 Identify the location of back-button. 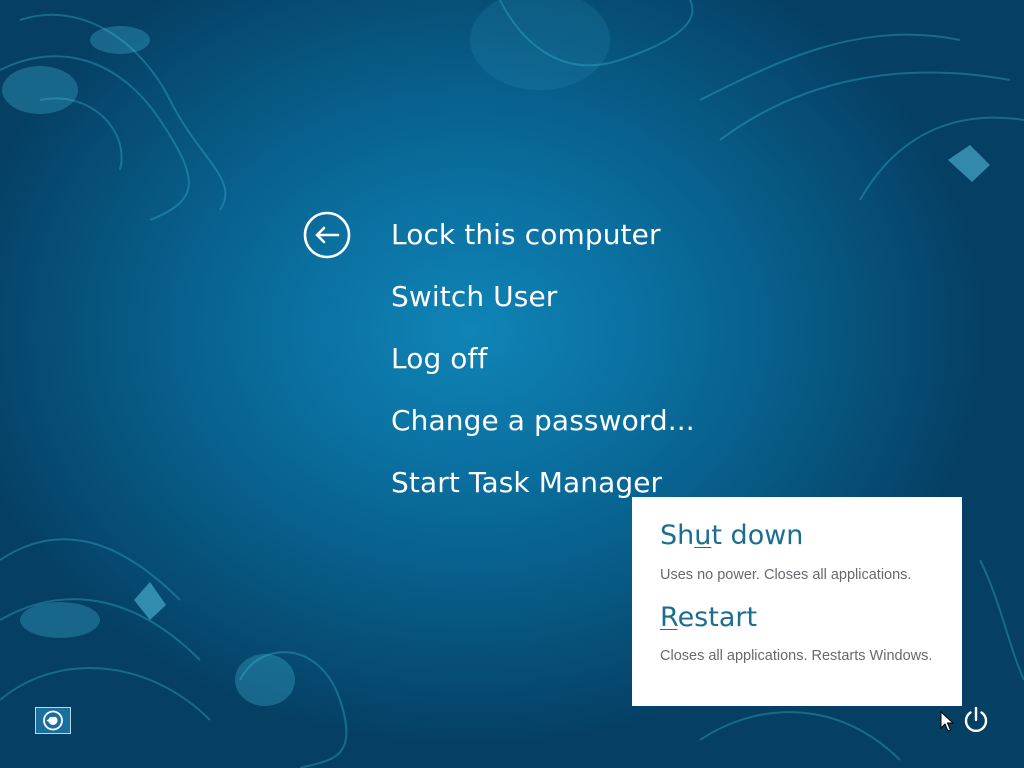
(327, 235).